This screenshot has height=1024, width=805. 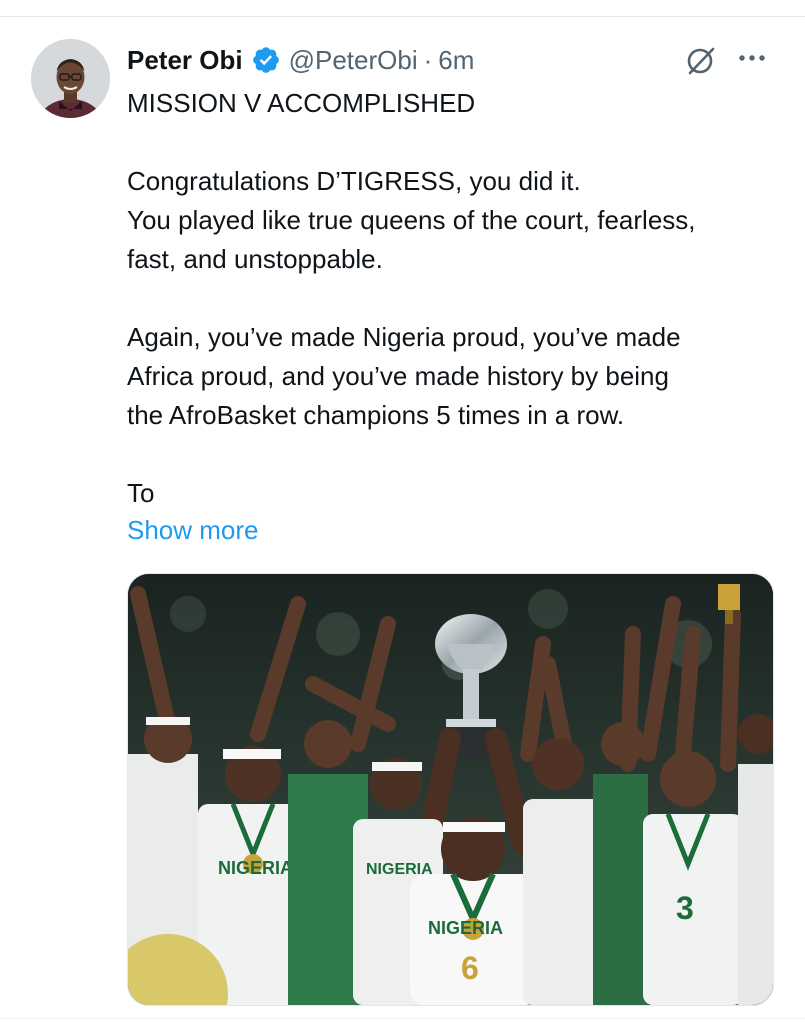 I want to click on jersey-number: 3, so click(x=685, y=908).